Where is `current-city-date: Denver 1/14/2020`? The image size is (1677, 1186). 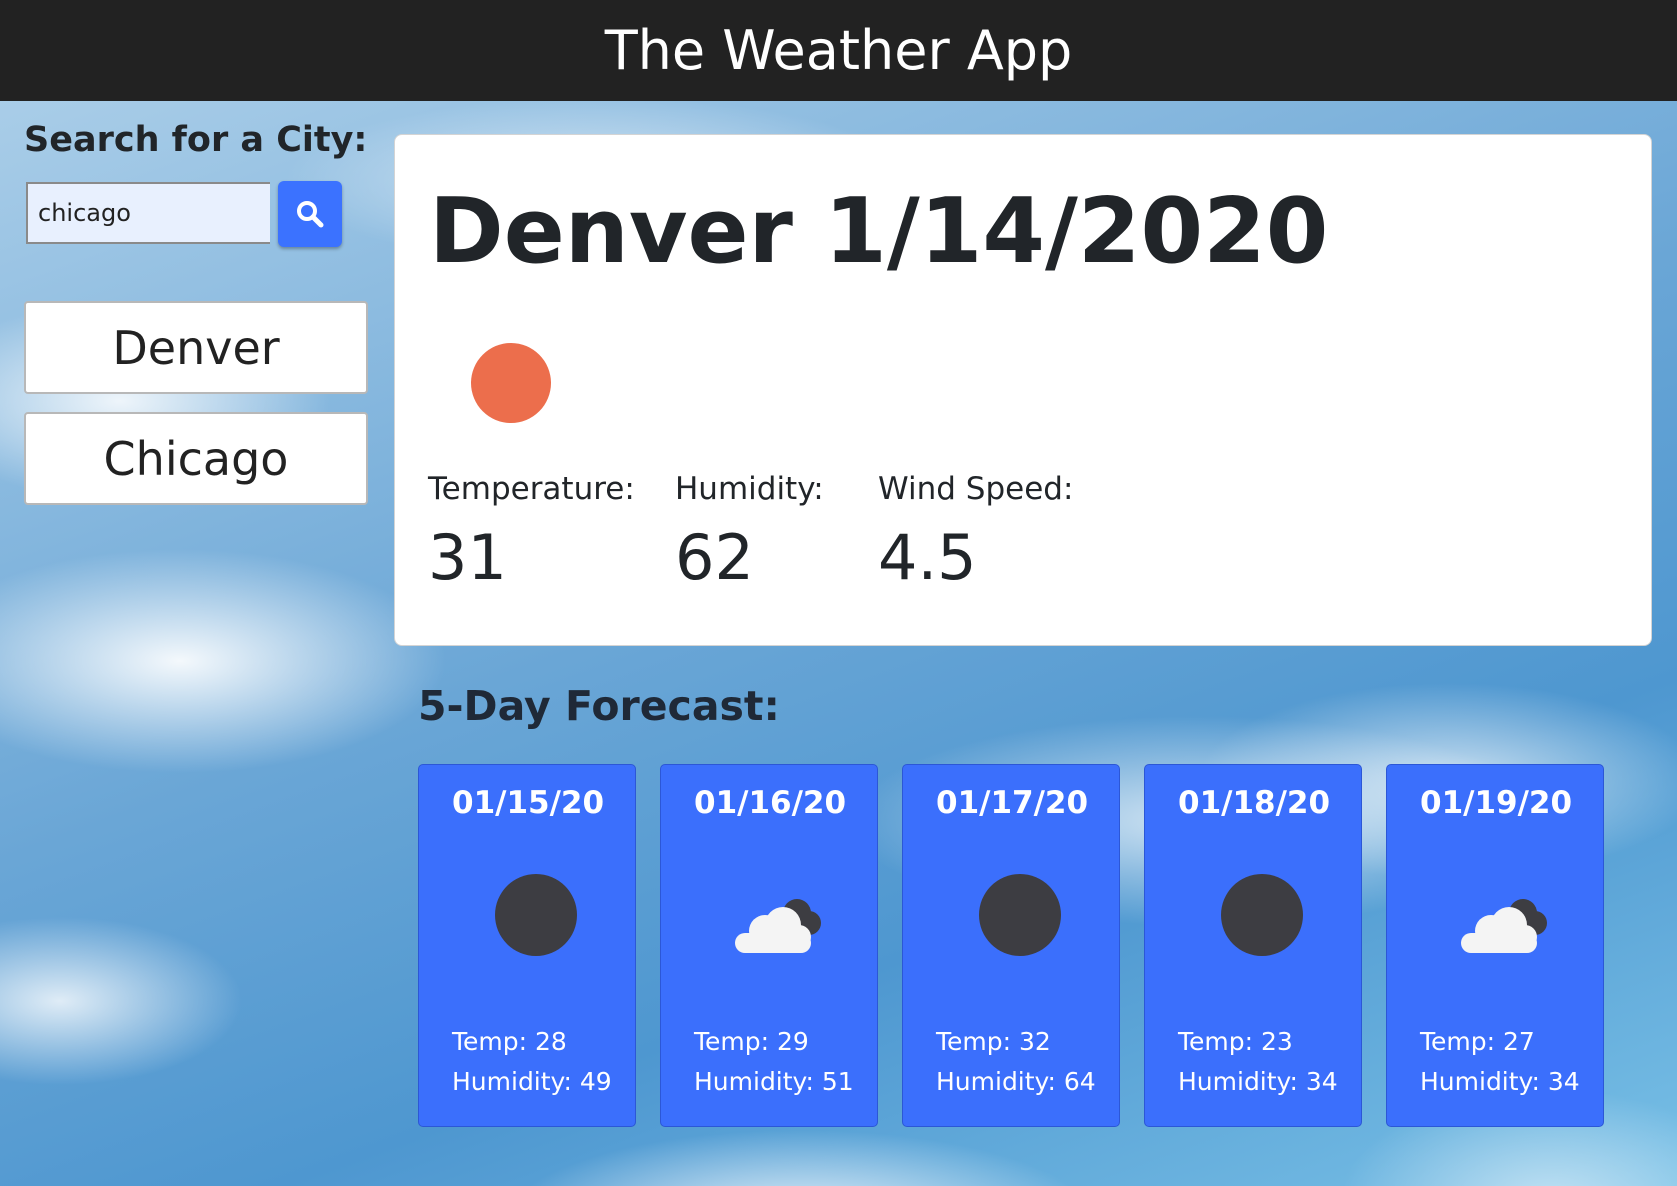 current-city-date: Denver 1/14/2020 is located at coordinates (879, 231).